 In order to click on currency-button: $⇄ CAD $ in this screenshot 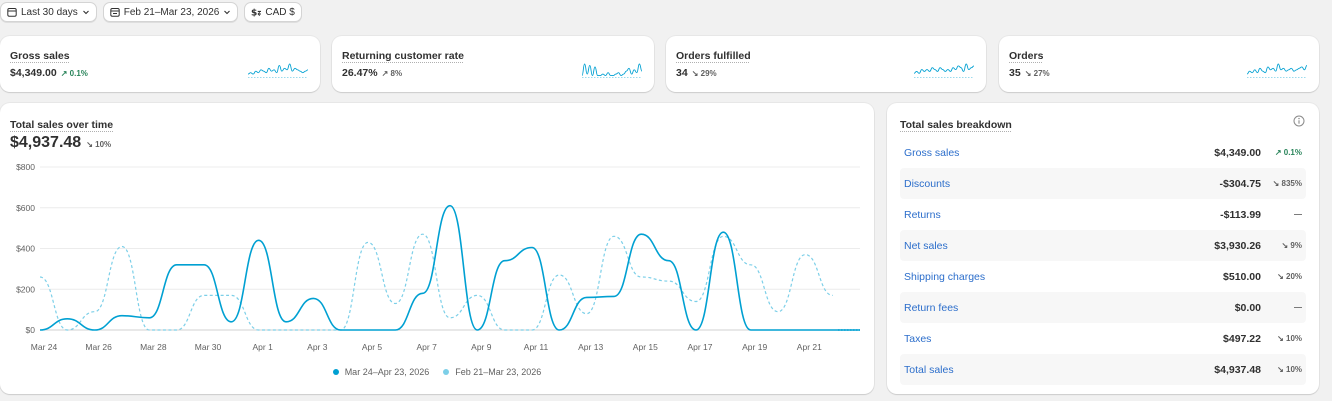, I will do `click(273, 12)`.